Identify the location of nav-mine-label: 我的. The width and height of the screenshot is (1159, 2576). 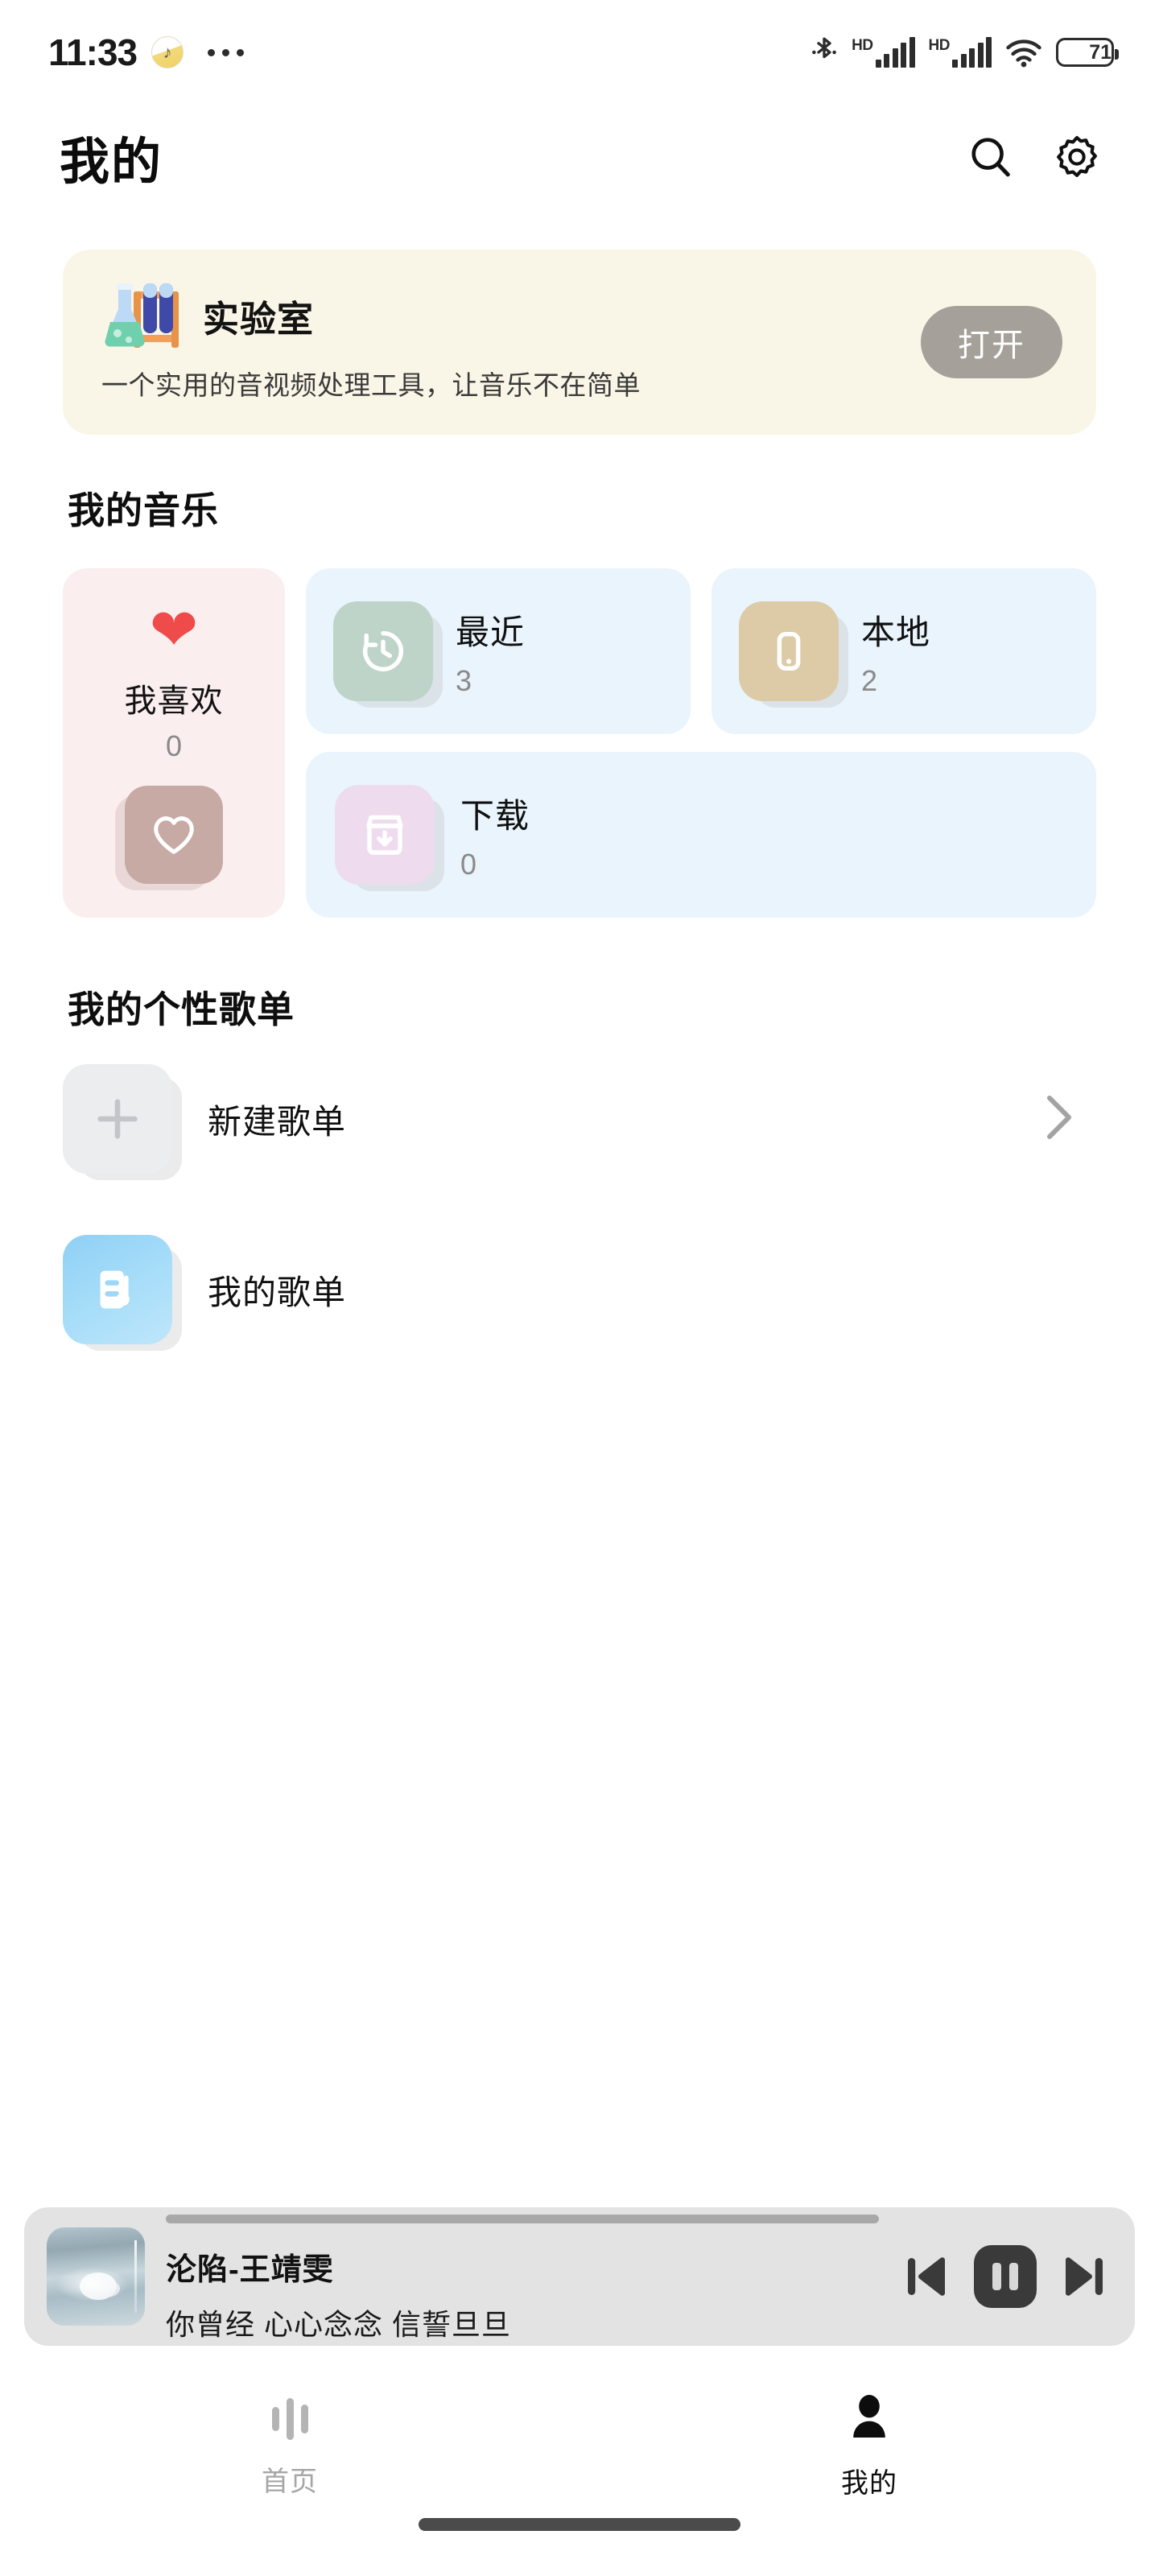
(869, 2483).